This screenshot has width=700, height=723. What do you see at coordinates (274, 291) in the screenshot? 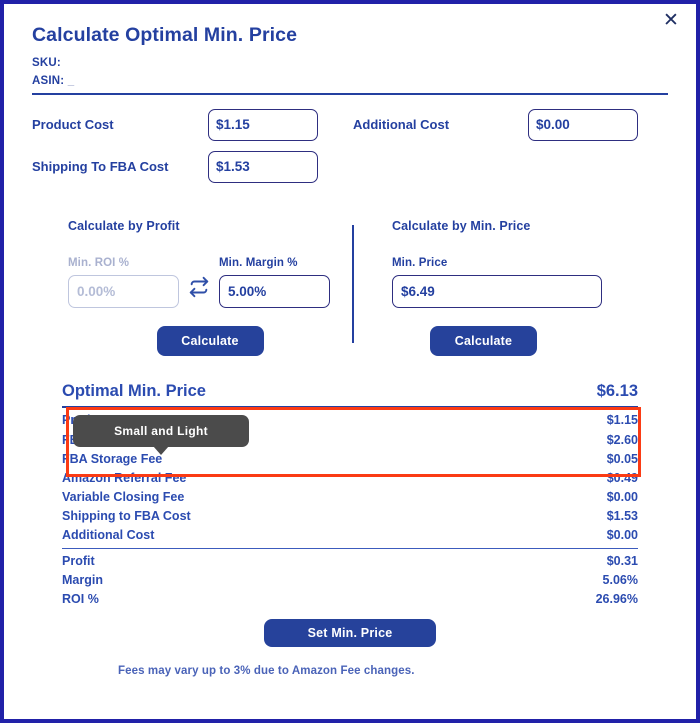
I see `min-margin-input` at bounding box center [274, 291].